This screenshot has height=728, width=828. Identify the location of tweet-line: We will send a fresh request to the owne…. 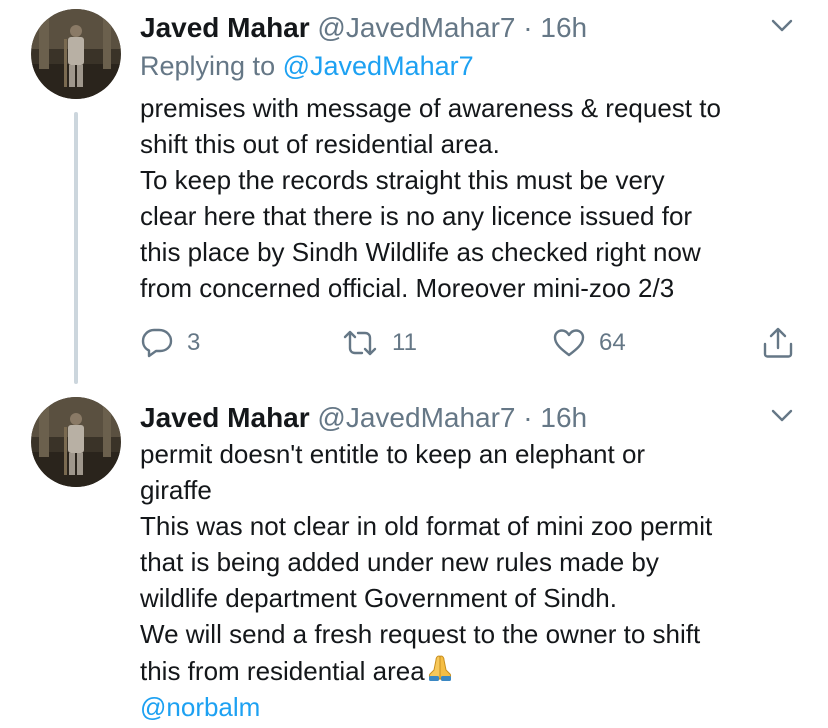
(420, 634).